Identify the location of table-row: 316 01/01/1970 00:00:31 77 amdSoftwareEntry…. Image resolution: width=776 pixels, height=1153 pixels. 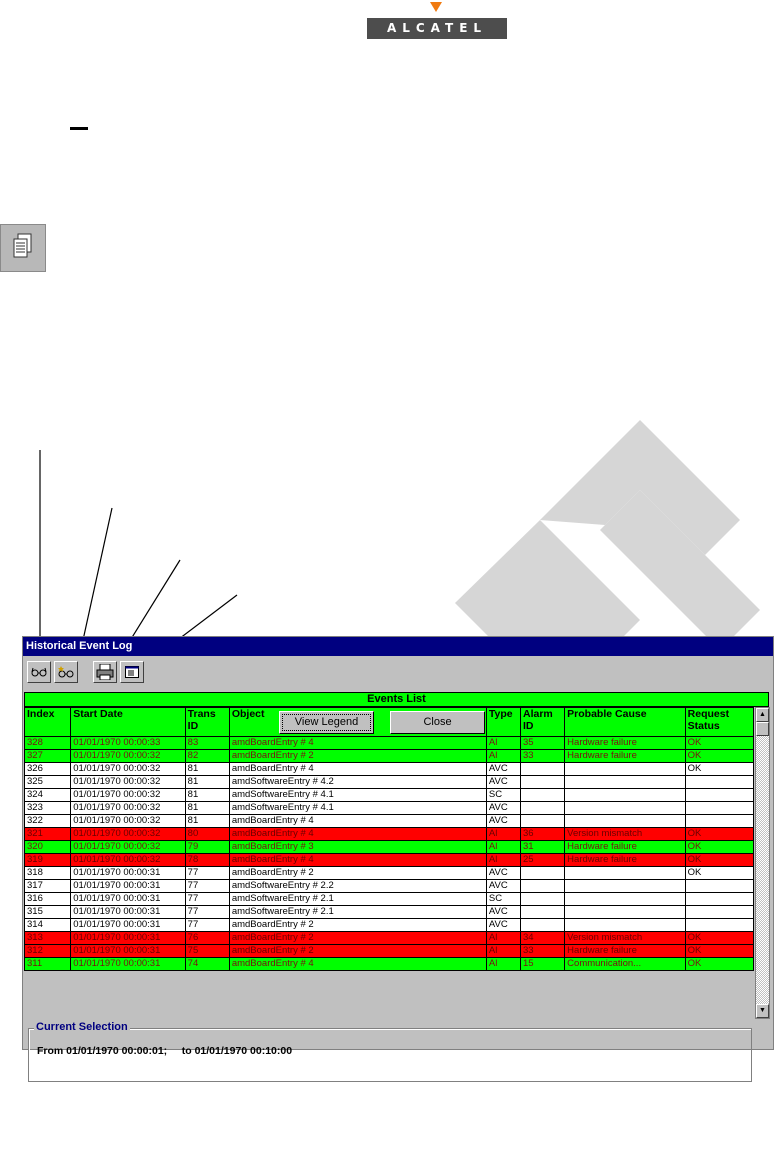
(389, 899).